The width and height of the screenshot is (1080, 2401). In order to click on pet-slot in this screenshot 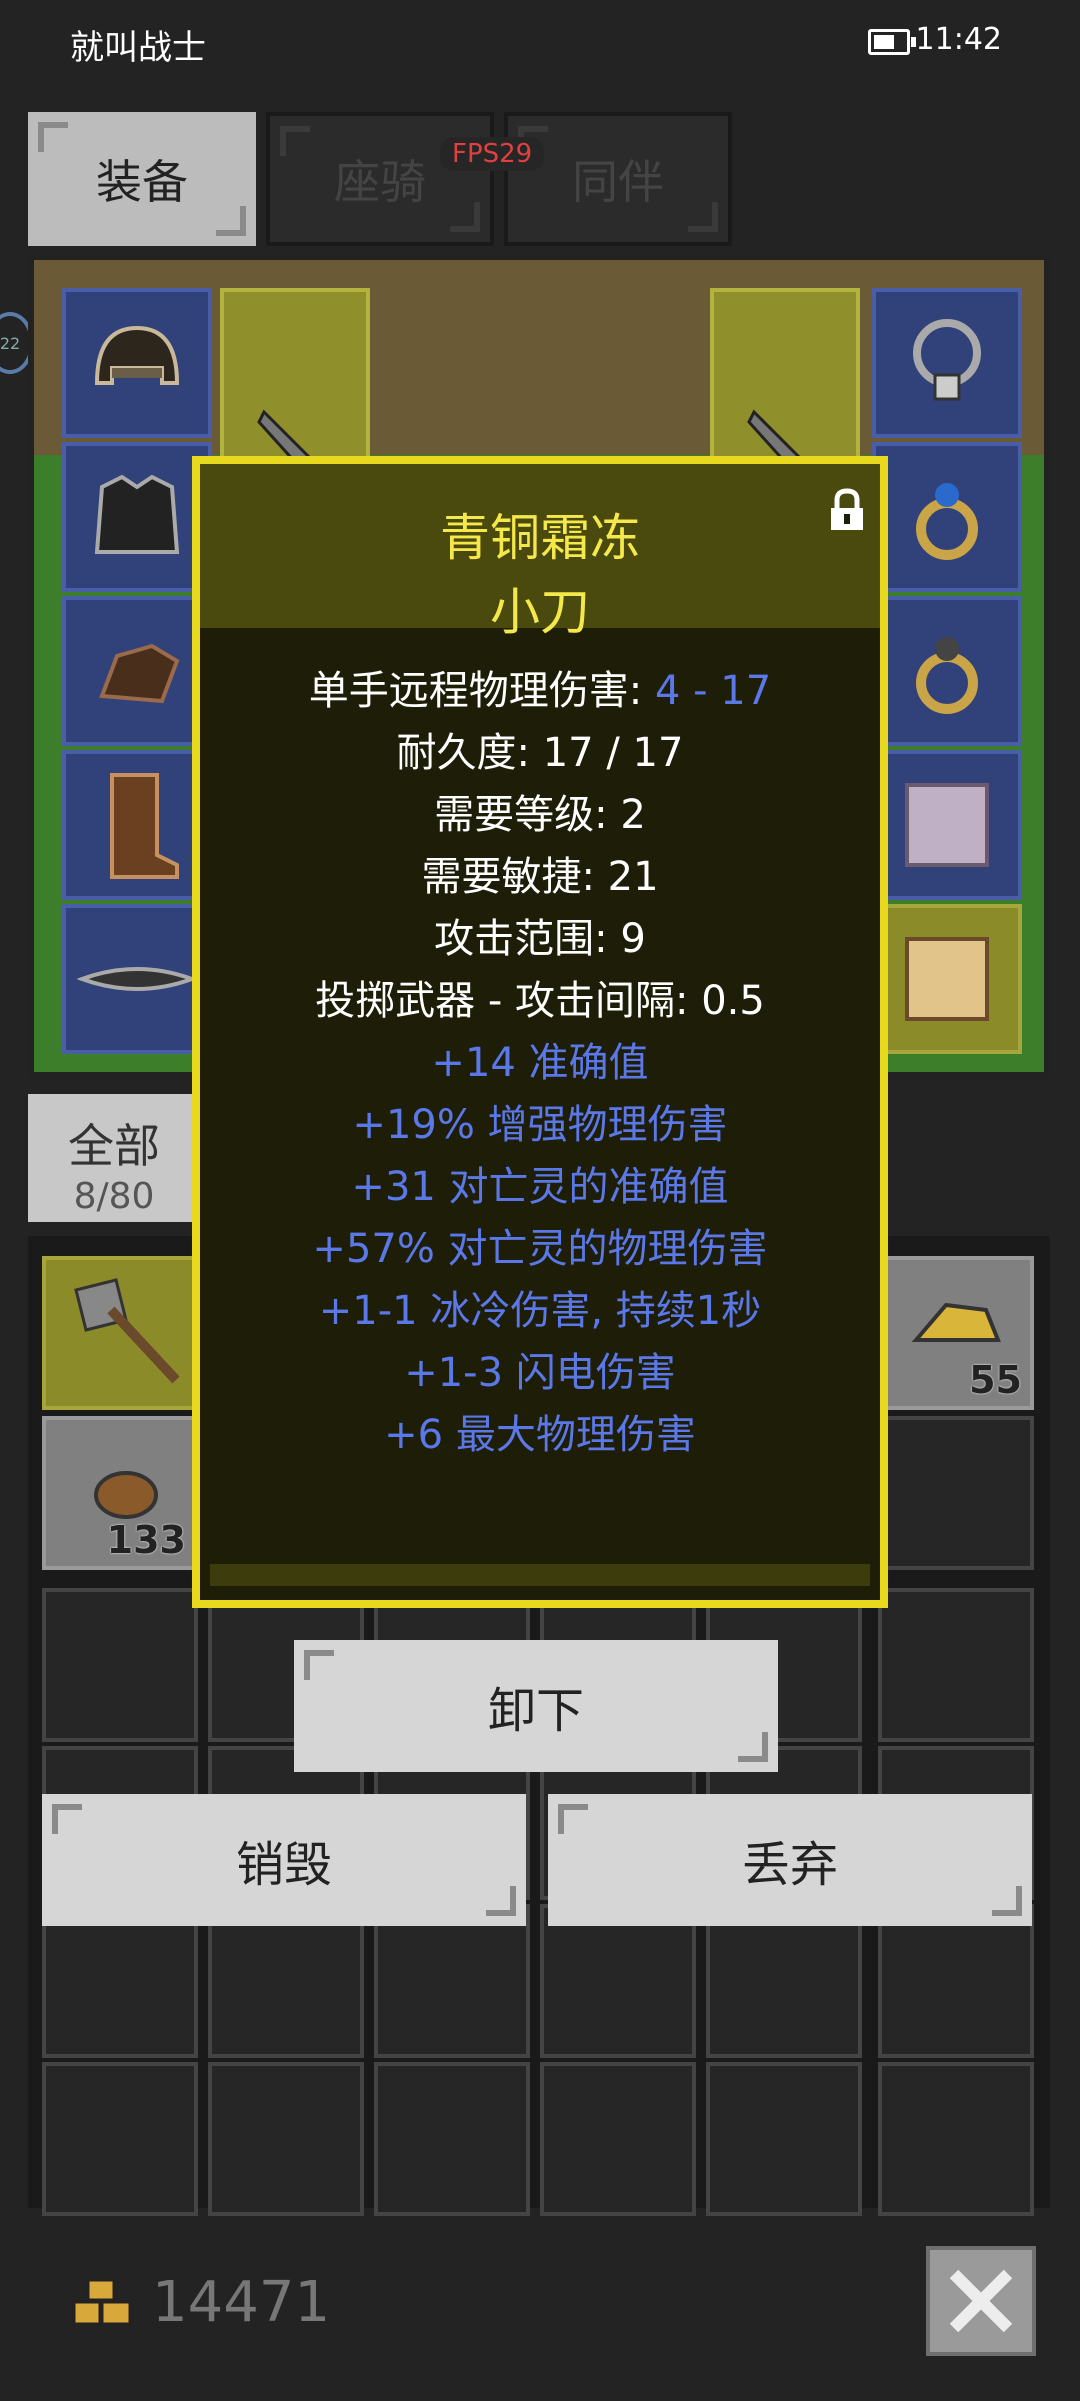, I will do `click(947, 979)`.